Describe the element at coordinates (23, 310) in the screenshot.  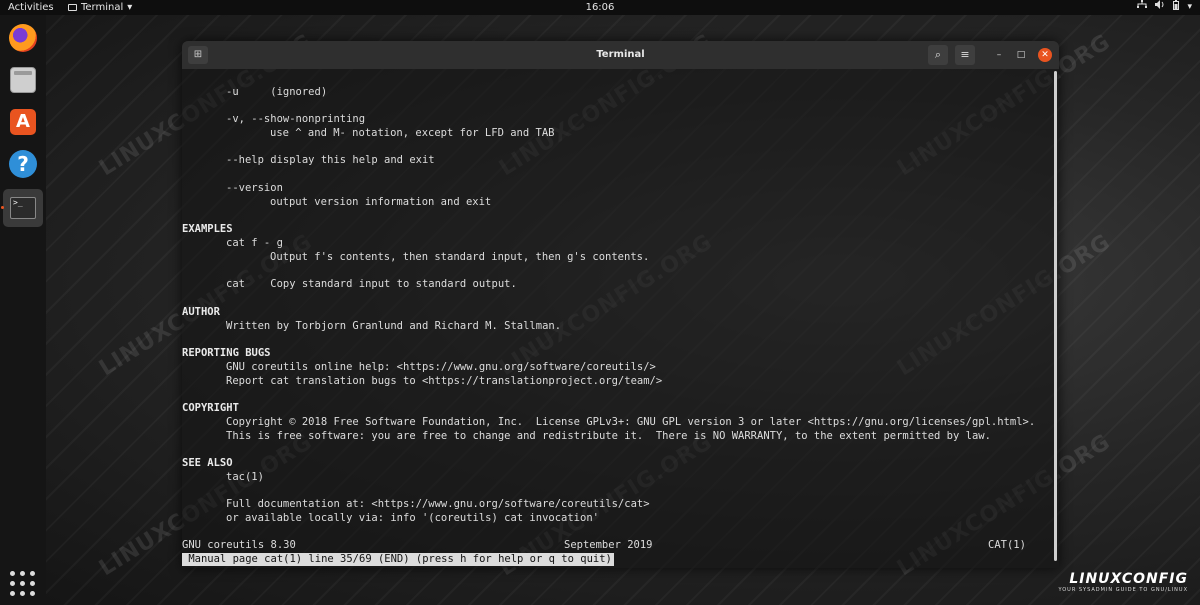
I see `dock: A ? >_` at that location.